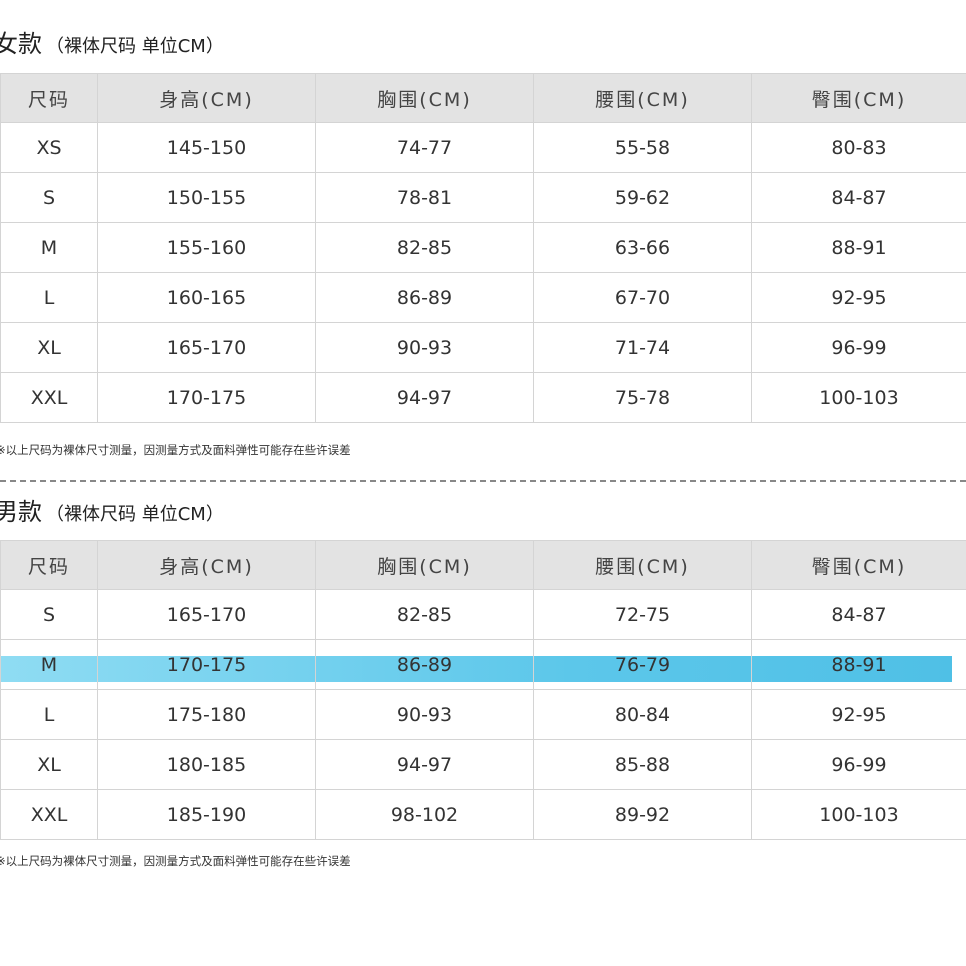 The width and height of the screenshot is (966, 966). I want to click on cell-height: 180-185, so click(206, 764).